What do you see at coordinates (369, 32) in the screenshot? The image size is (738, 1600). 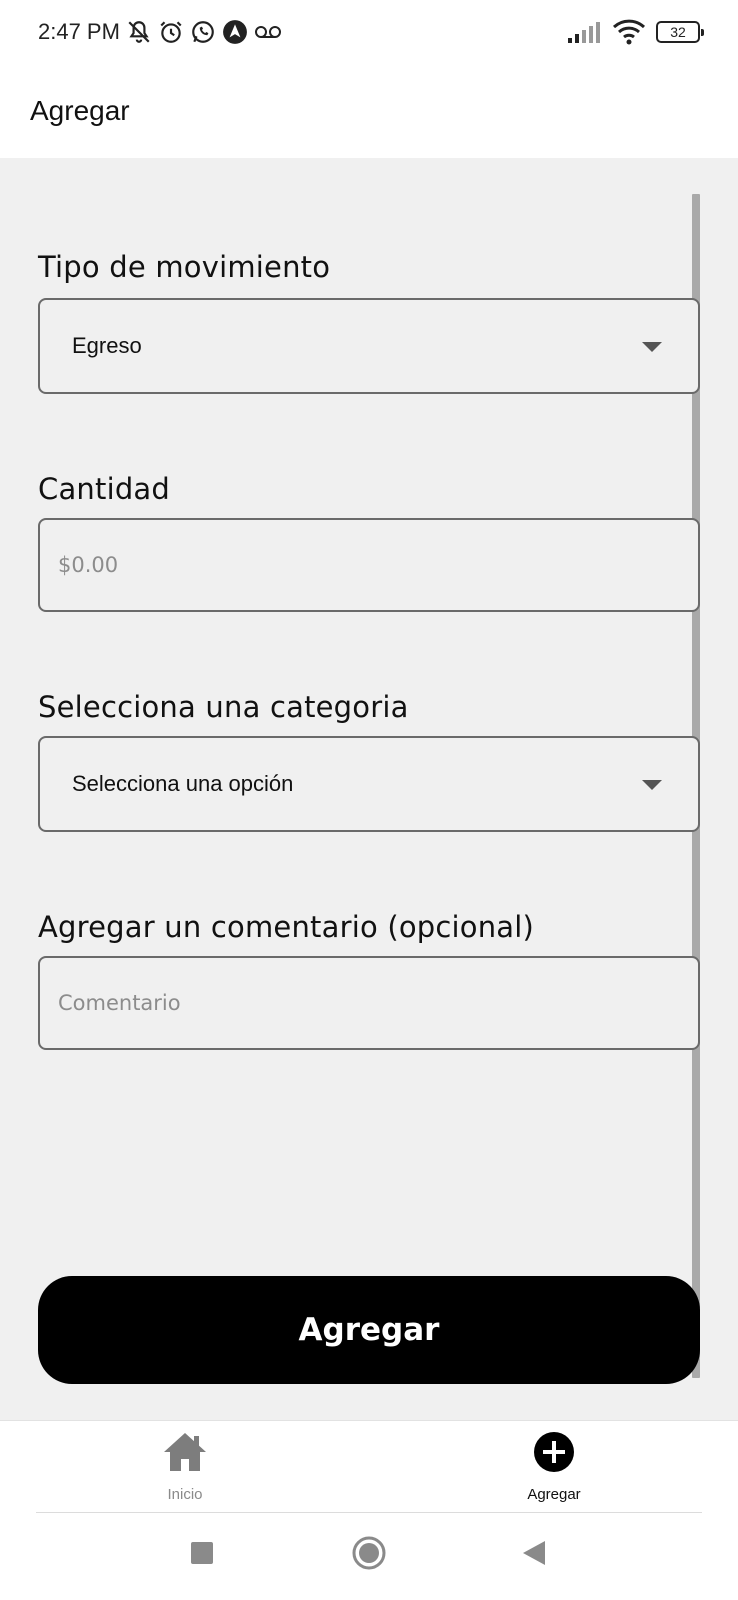 I see `status-bar: 2:47 PM 32` at bounding box center [369, 32].